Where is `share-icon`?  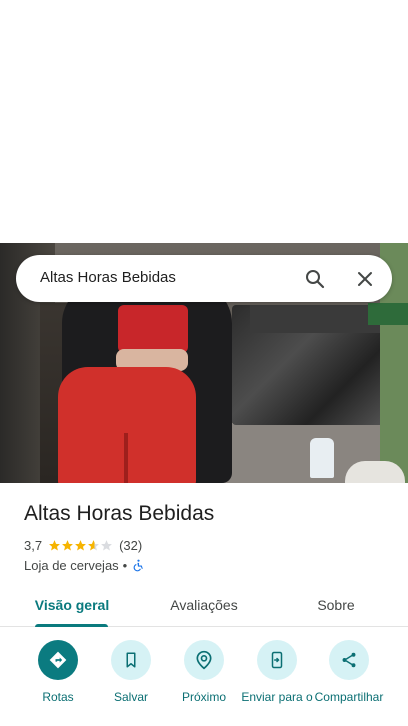 share-icon is located at coordinates (349, 660).